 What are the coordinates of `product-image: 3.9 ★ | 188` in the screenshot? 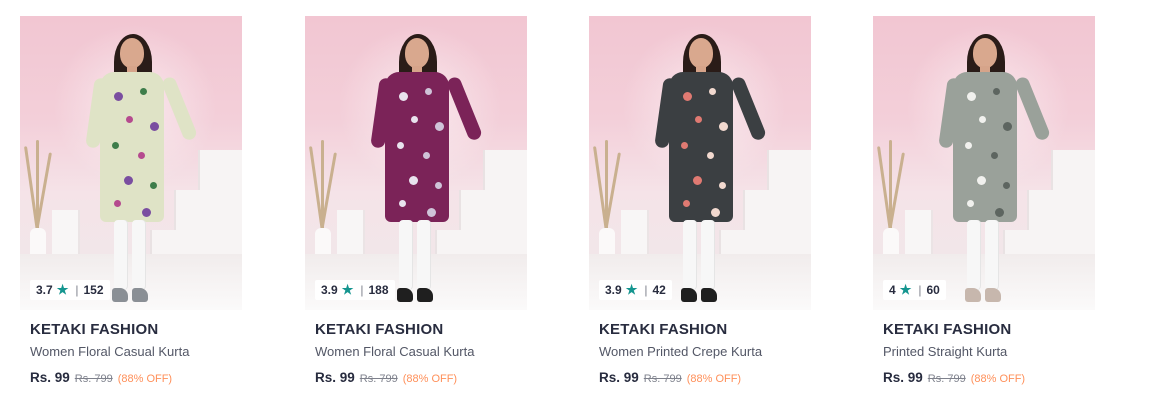 It's located at (416, 163).